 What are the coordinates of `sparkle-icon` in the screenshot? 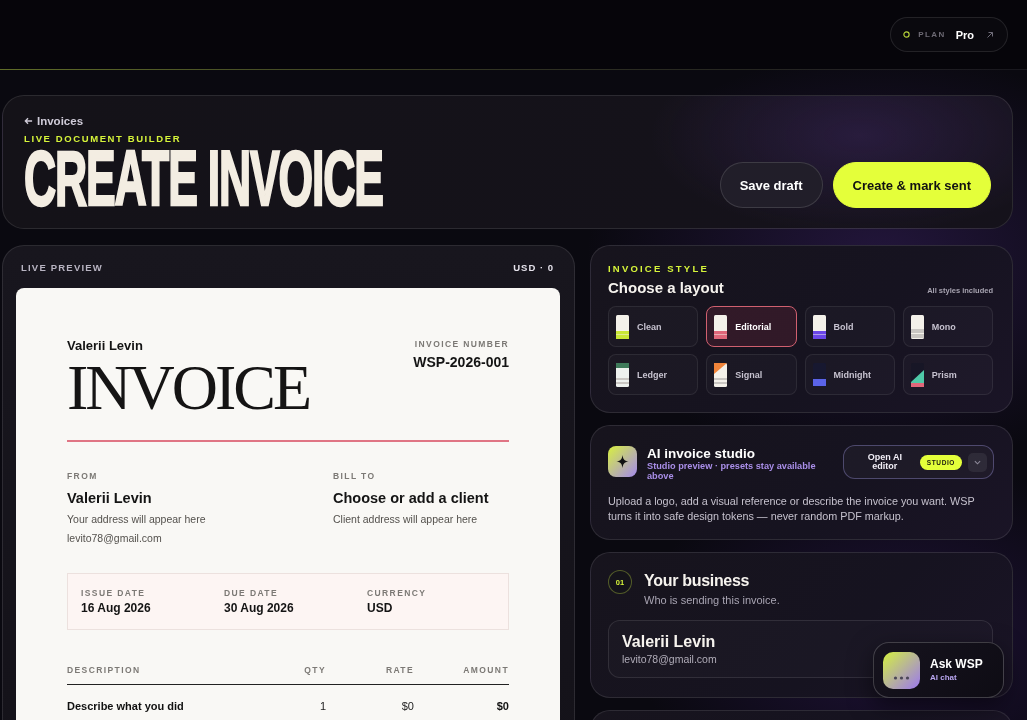 It's located at (622, 461).